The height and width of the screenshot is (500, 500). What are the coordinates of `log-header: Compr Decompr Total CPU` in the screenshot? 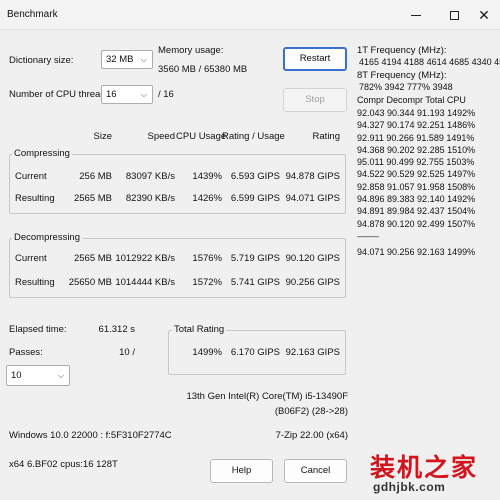 It's located at (411, 100).